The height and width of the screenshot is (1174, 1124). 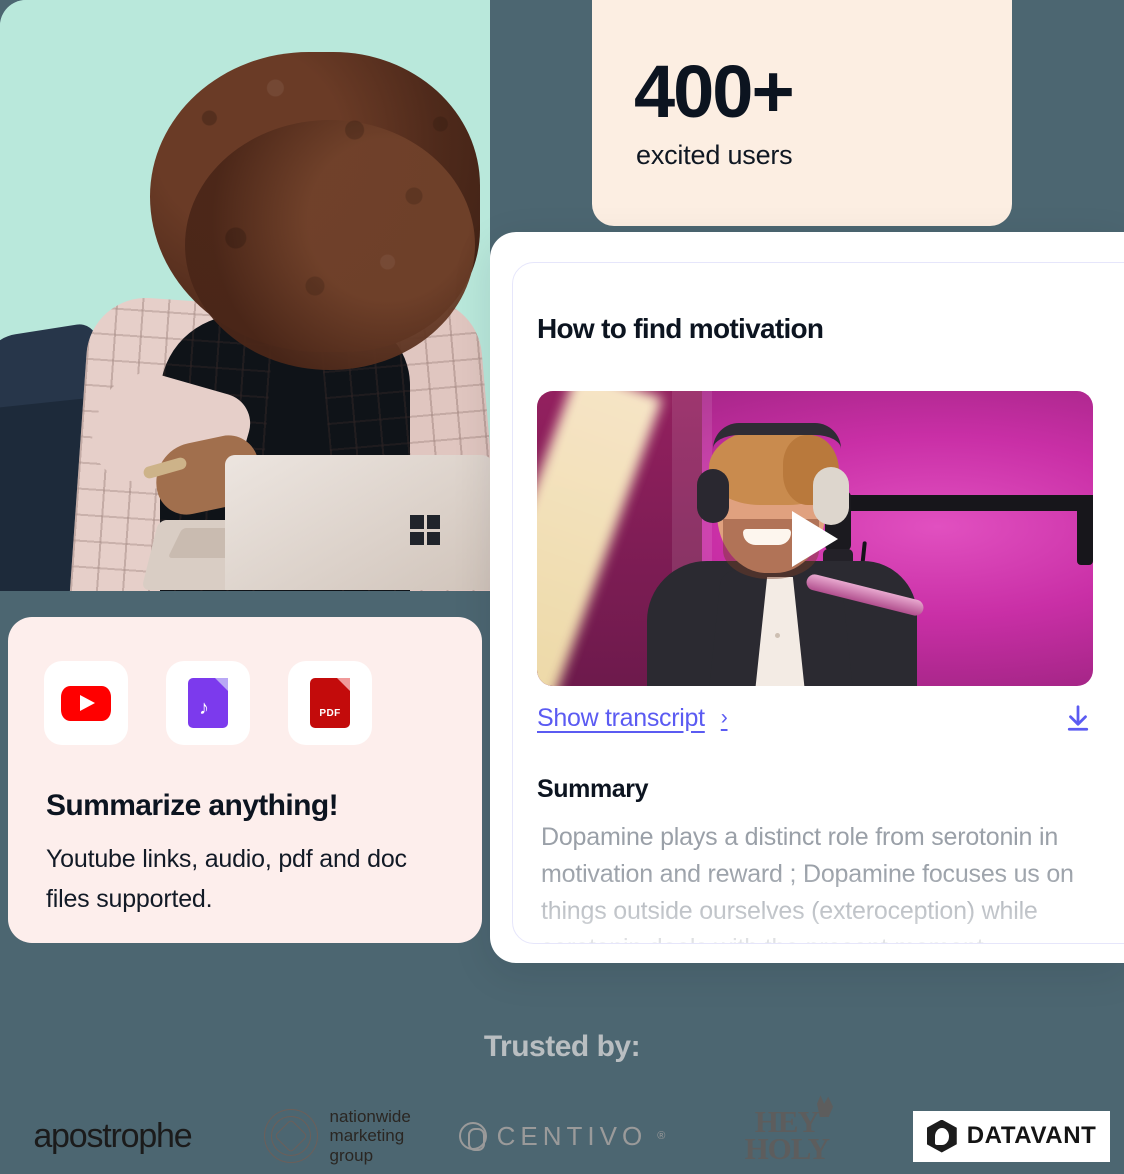 What do you see at coordinates (204, 708) in the screenshot?
I see `music-note-glyph: ♪` at bounding box center [204, 708].